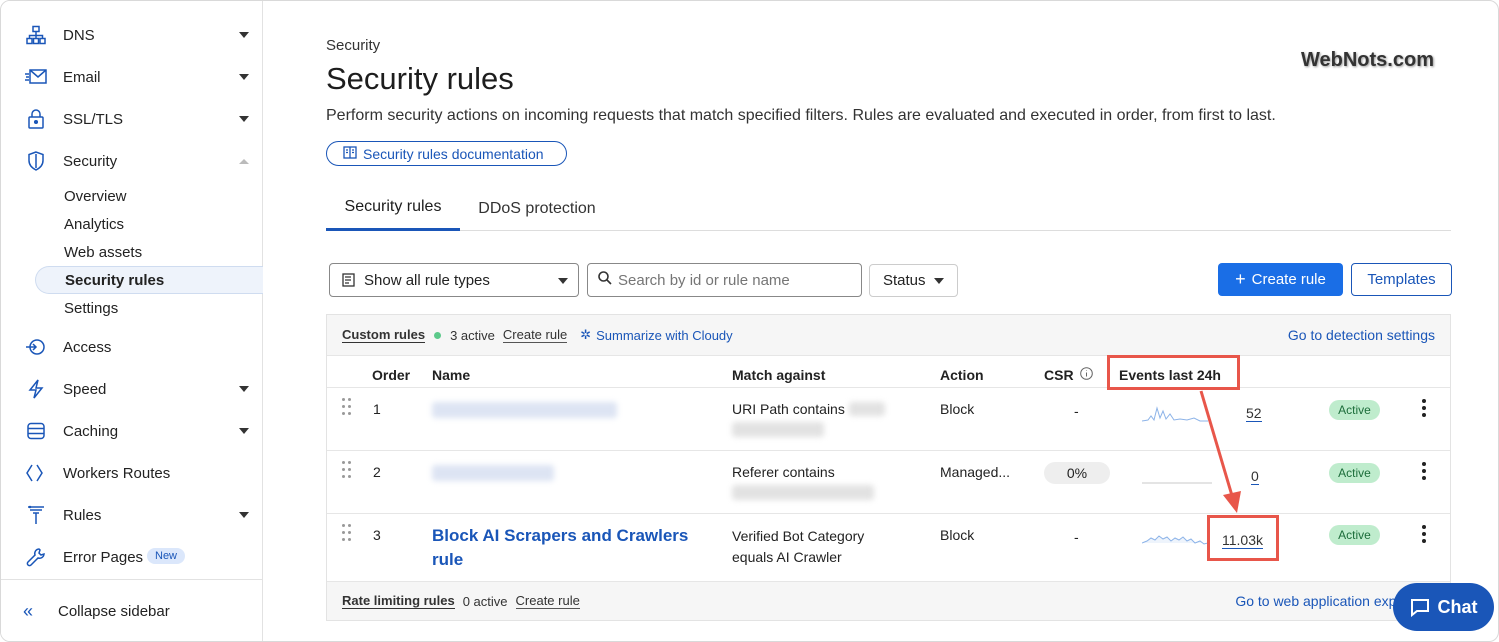  What do you see at coordinates (393, 208) in the screenshot?
I see `tab-security-rules: Security rules` at bounding box center [393, 208].